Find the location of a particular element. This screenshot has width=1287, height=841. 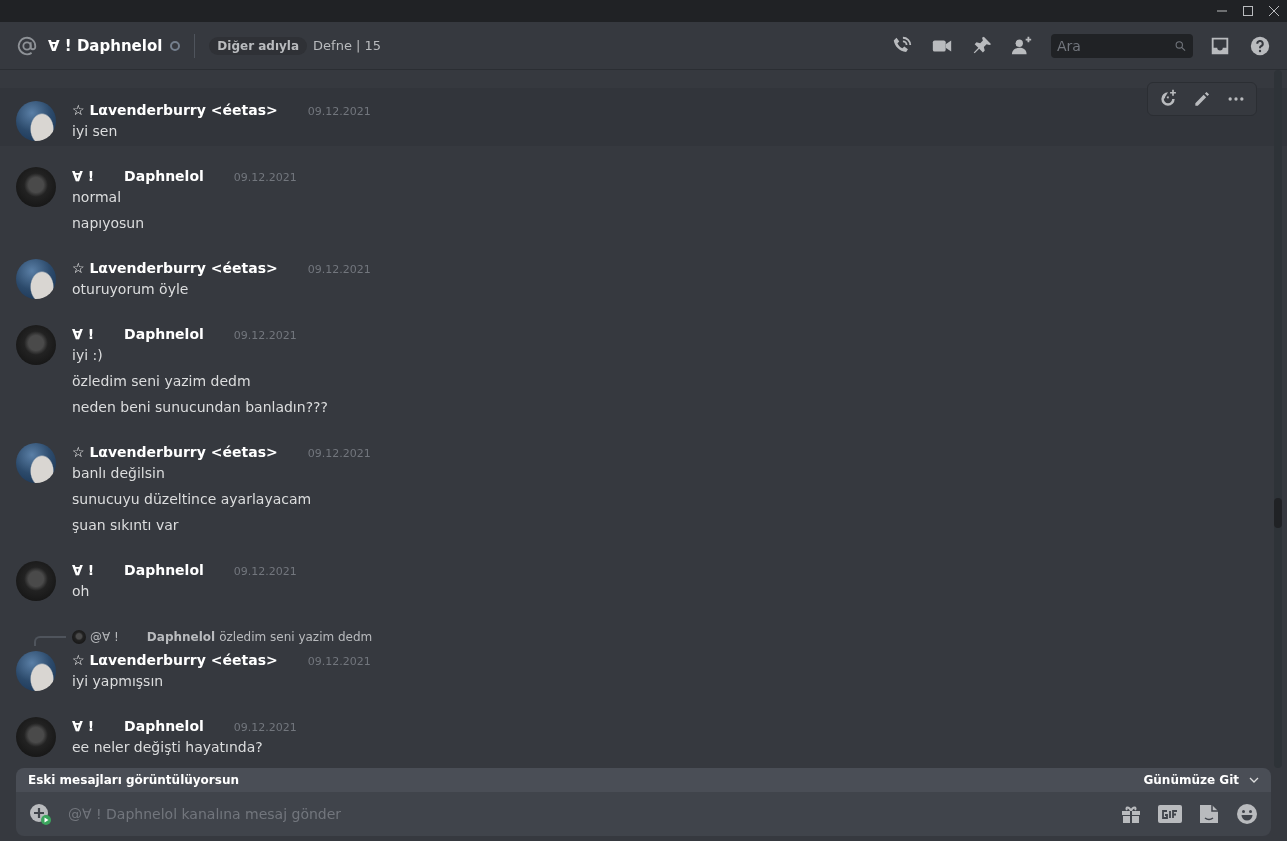

chevron-down-icon is located at coordinates (1254, 780).